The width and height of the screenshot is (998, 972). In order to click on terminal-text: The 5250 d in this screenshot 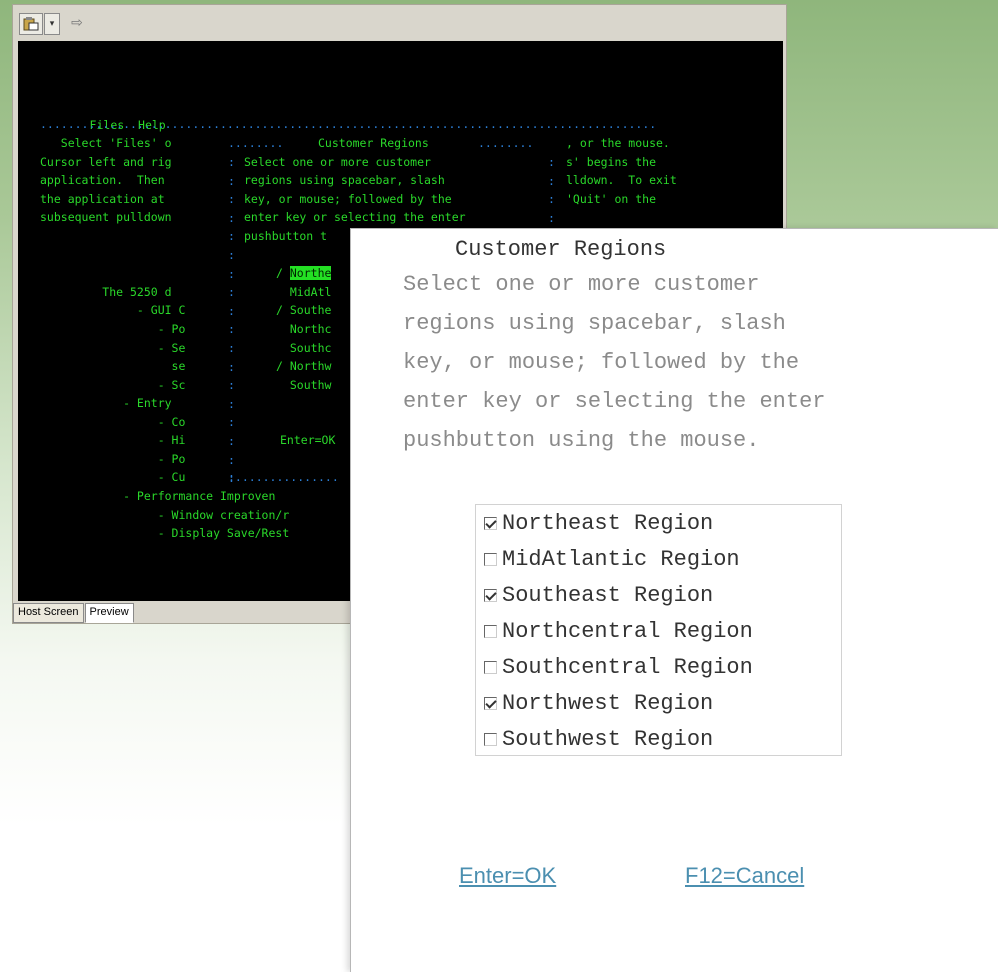, I will do `click(106, 292)`.